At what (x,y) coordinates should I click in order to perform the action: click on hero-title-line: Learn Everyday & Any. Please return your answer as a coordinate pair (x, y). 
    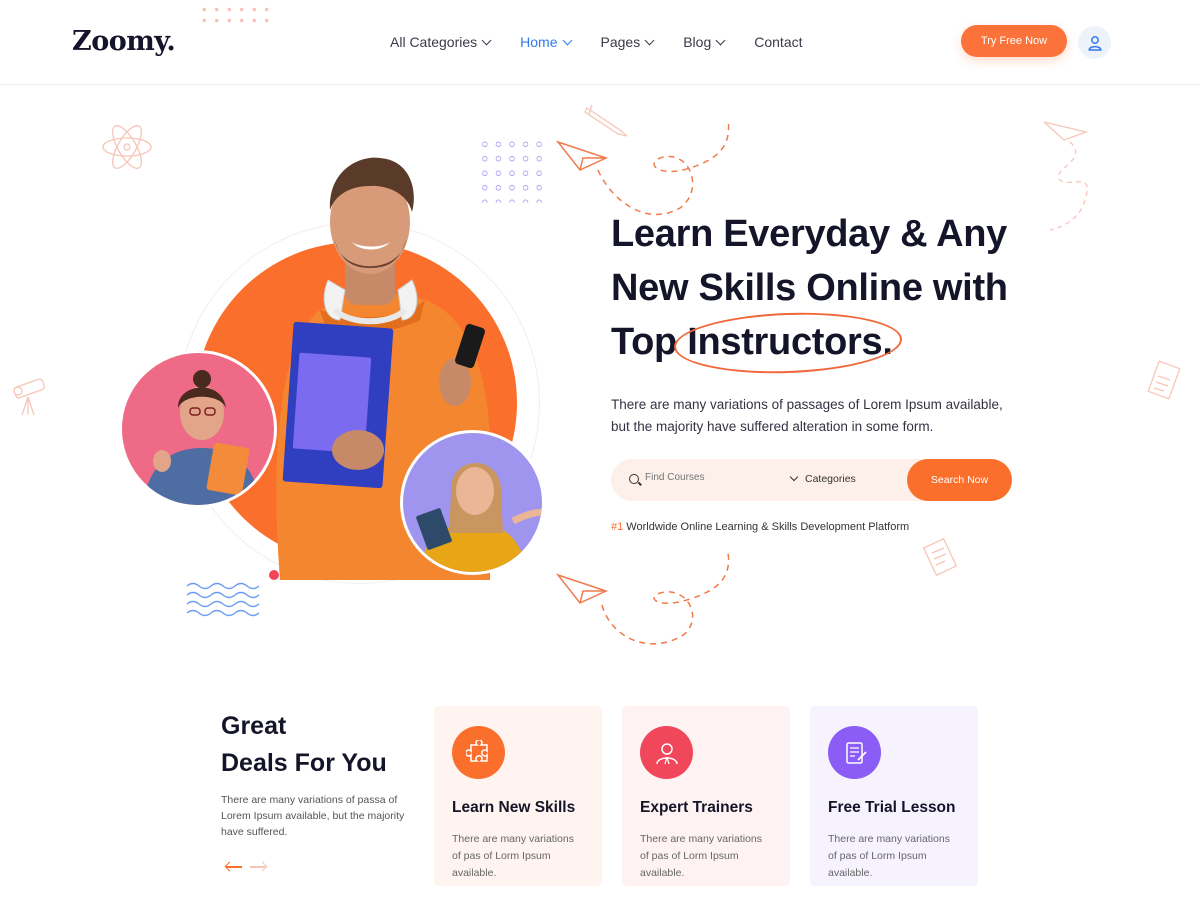
    Looking at the image, I should click on (809, 234).